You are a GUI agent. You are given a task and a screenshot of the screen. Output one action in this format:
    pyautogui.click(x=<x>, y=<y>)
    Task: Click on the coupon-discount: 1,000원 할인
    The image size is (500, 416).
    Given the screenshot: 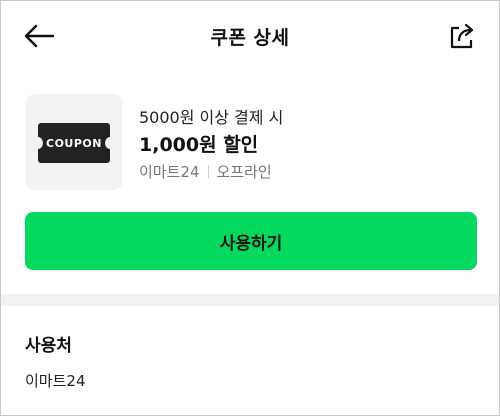 What is the action you would take?
    pyautogui.click(x=199, y=145)
    